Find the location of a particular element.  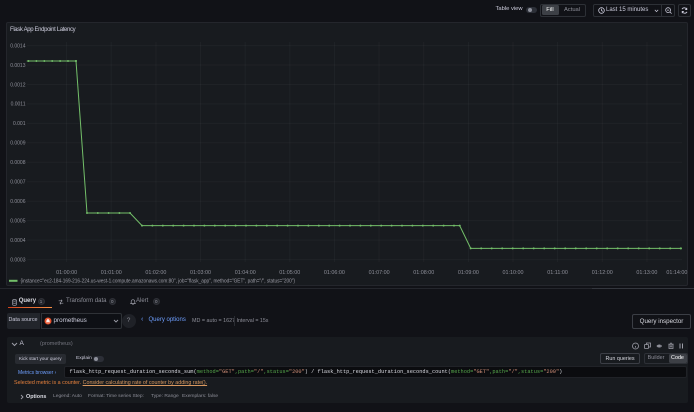

svg-text: 0.0011 is located at coordinates (18, 105).